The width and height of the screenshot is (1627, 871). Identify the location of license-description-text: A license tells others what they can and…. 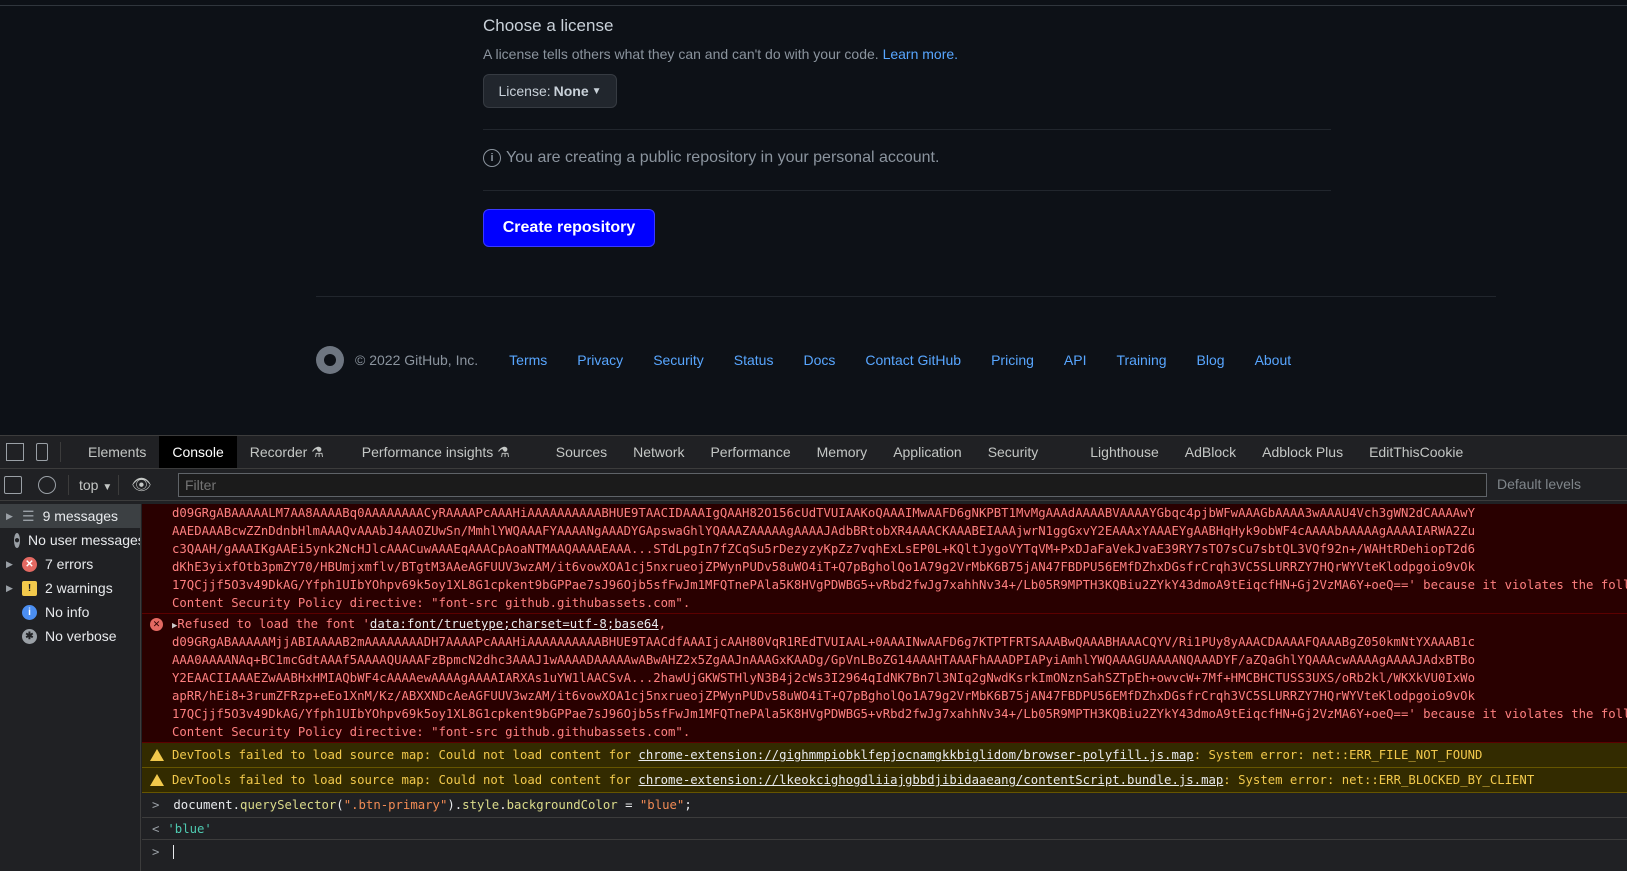
(681, 54).